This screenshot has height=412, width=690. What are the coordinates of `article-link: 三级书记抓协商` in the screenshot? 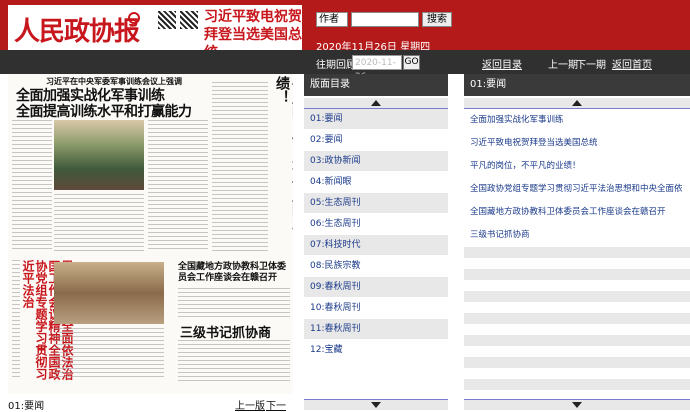 It's located at (577, 235).